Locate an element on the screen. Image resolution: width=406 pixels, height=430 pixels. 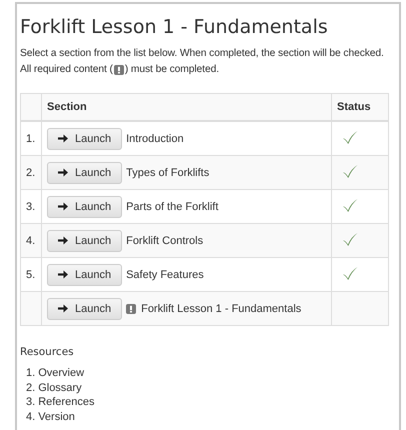
instruction-text: Select a section from the list below. When completed, the section will be checked. is located at coordinates (202, 54).